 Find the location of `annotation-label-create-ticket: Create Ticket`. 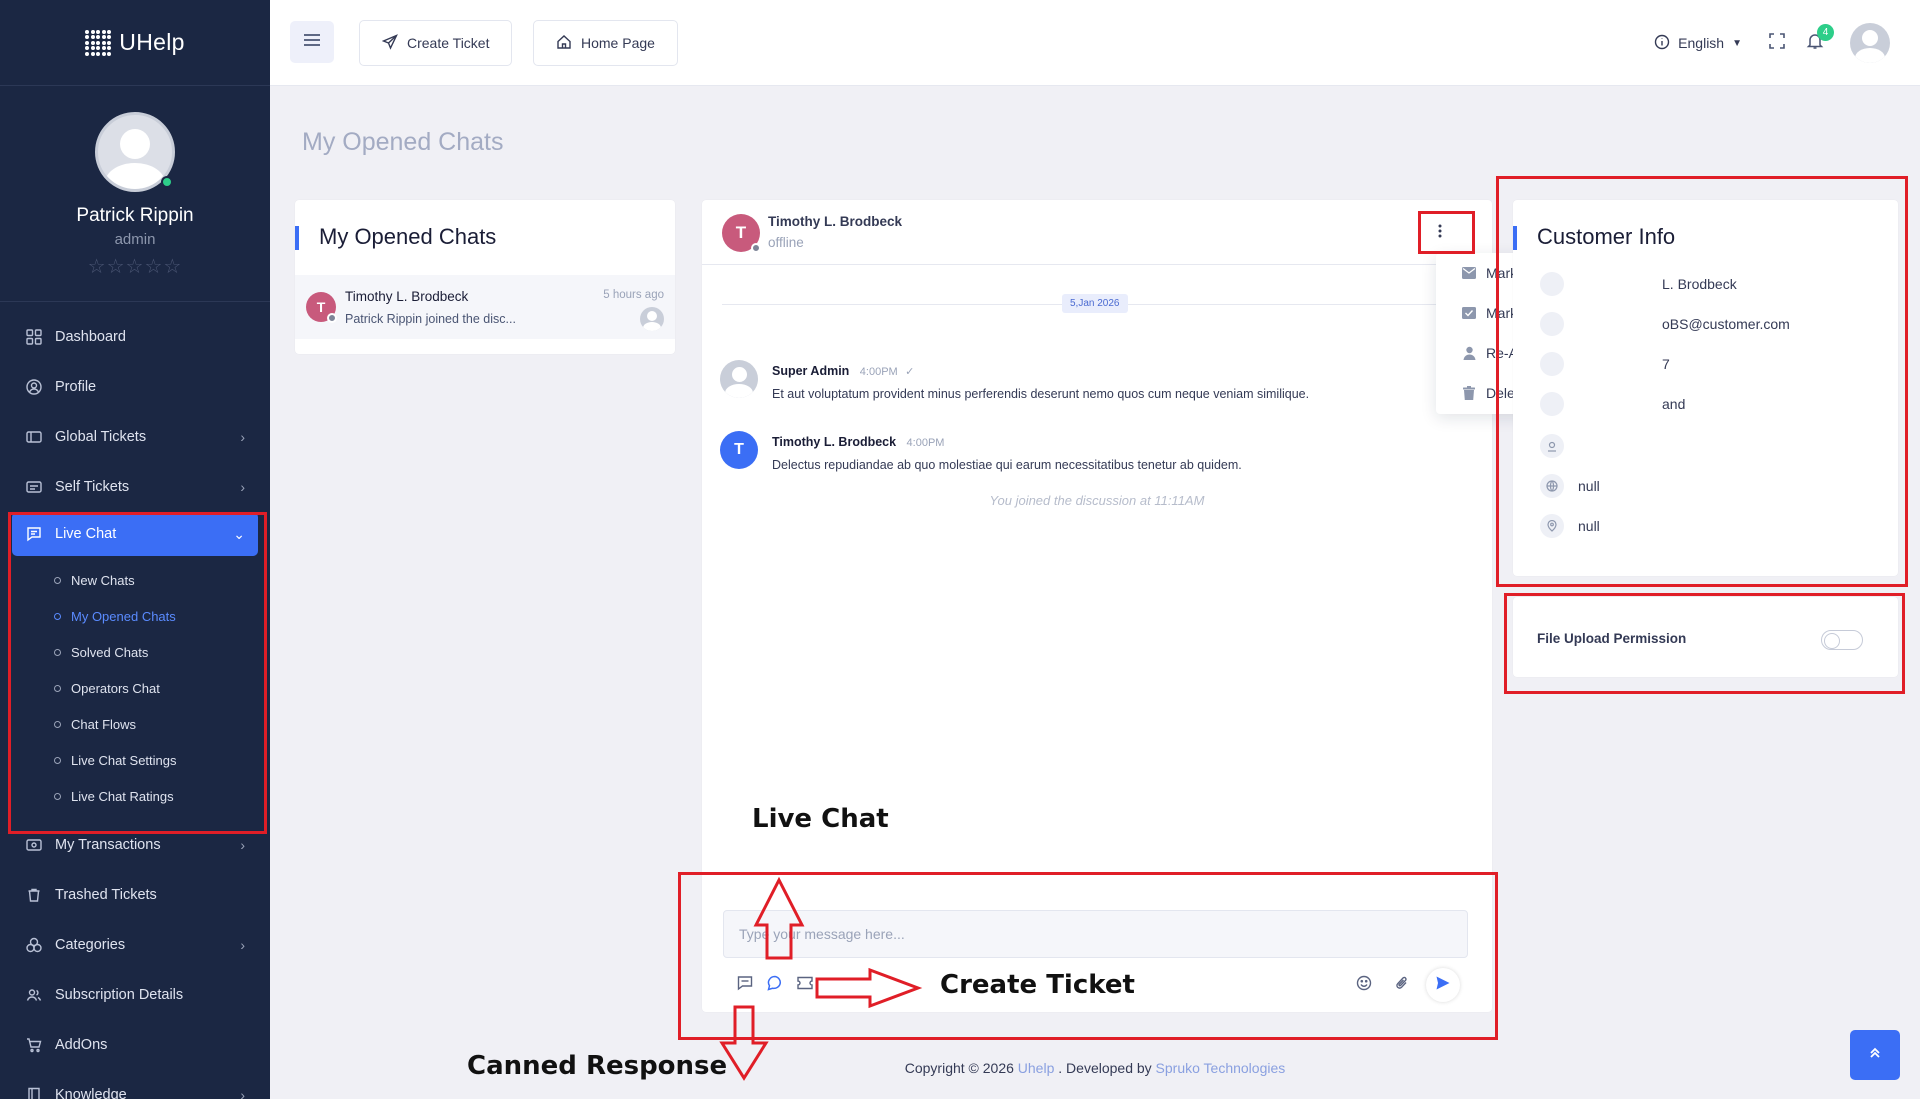

annotation-label-create-ticket: Create Ticket is located at coordinates (1037, 985).